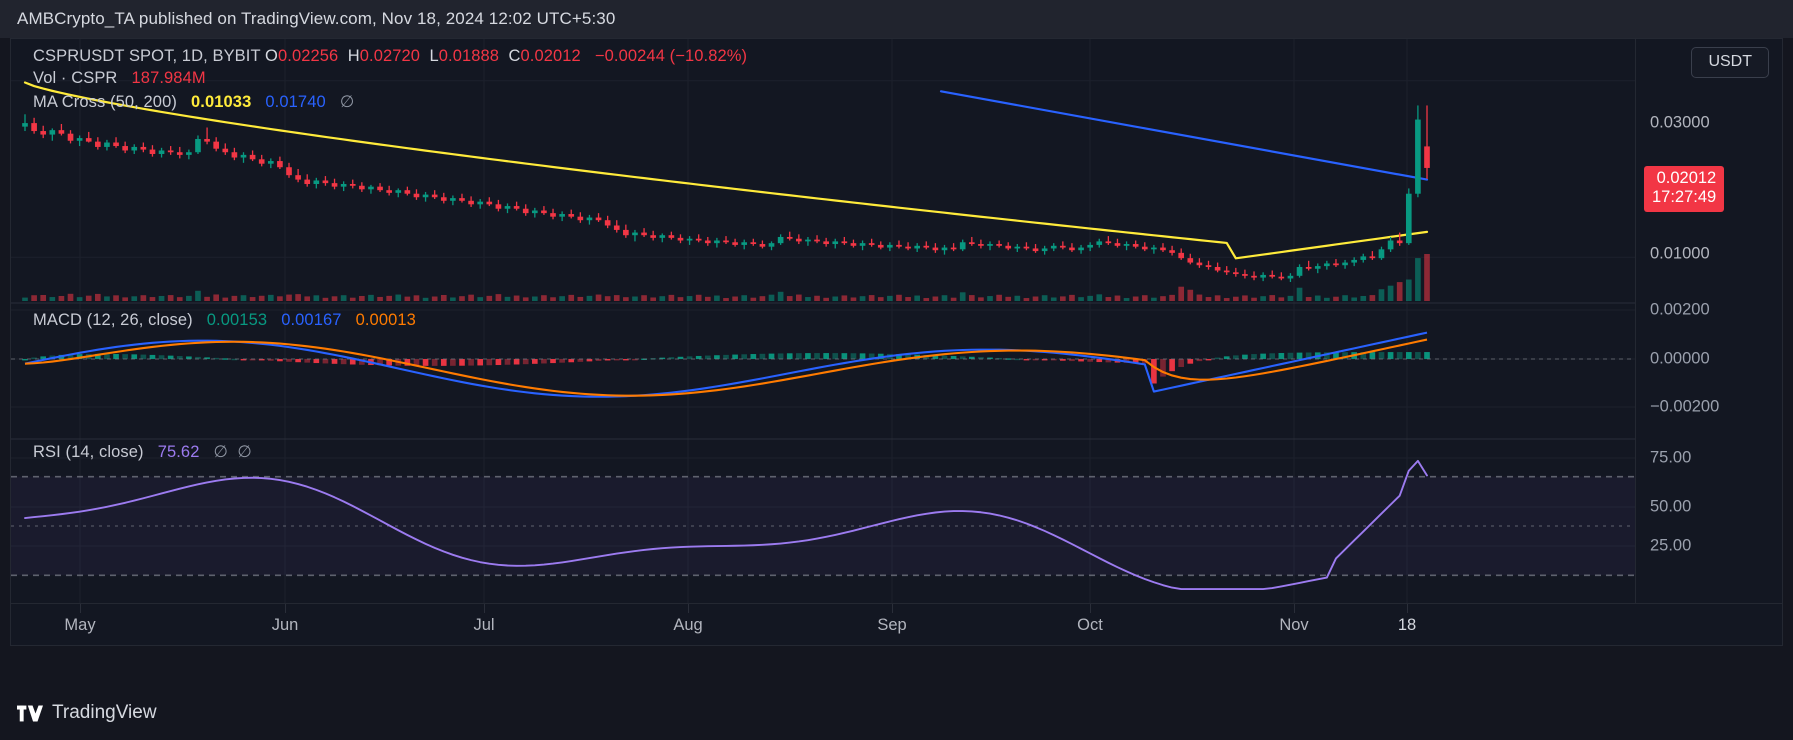 This screenshot has height=740, width=1793. Describe the element at coordinates (113, 320) in the screenshot. I see `macd-title: MACD (12, 26, close)` at that location.